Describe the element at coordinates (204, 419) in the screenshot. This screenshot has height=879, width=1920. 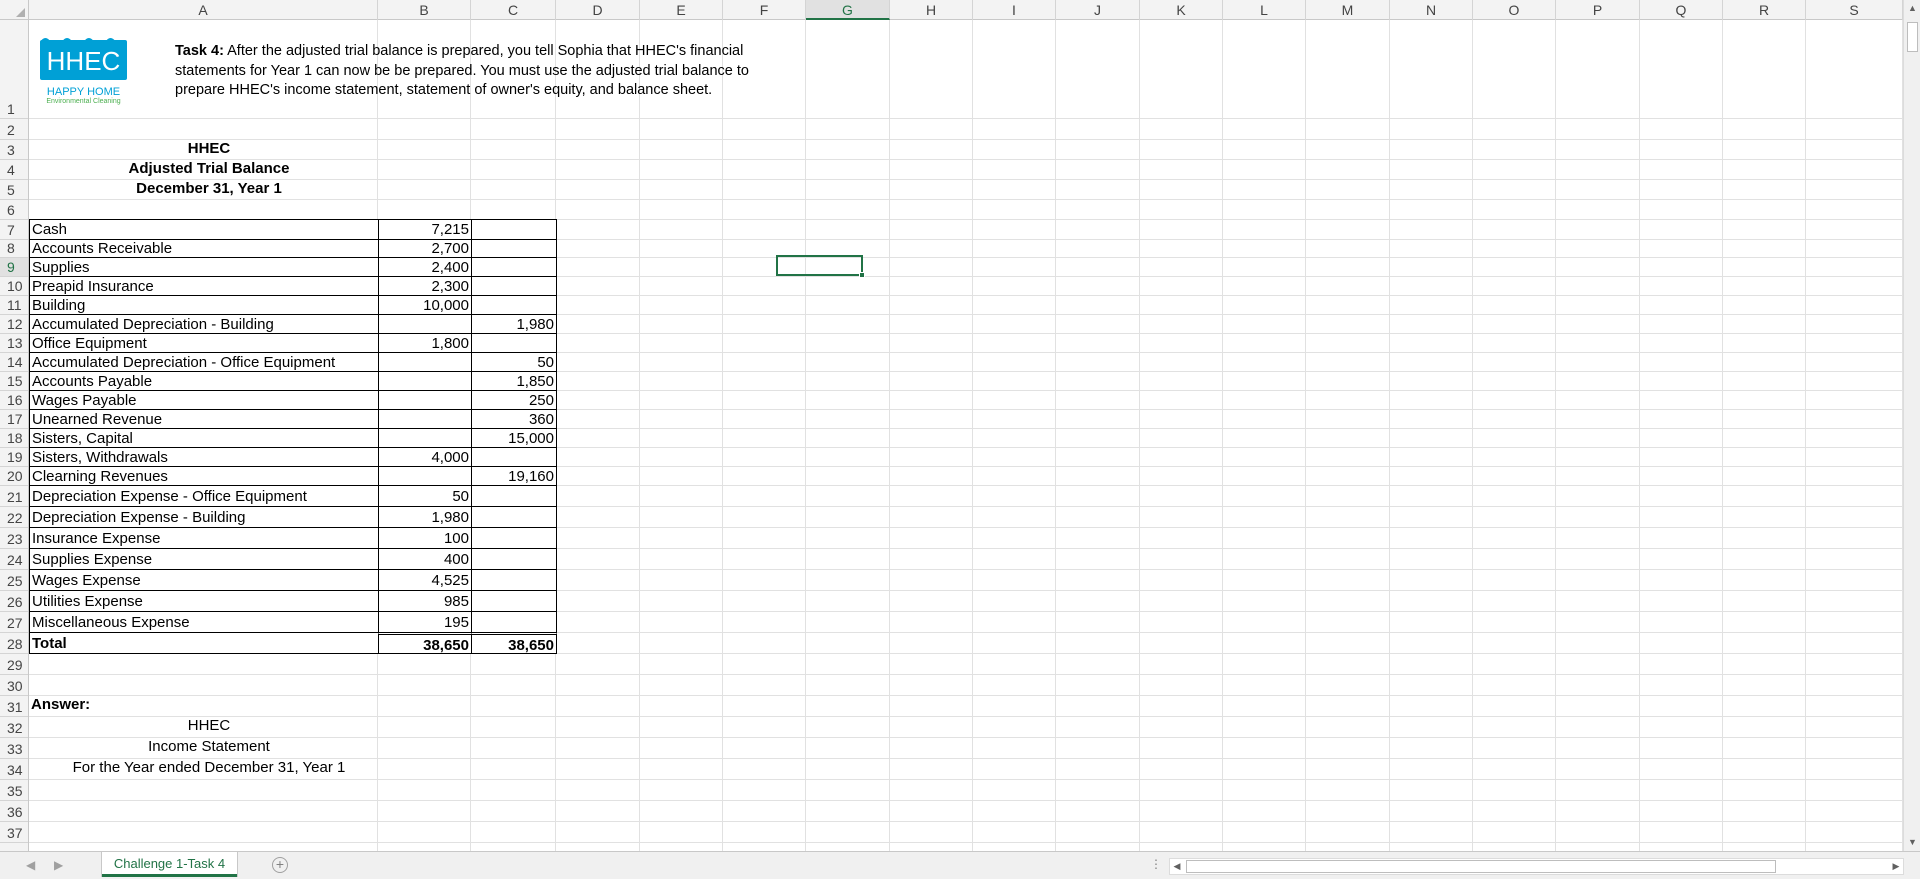
I see `account-cell: Unearned Revenue` at that location.